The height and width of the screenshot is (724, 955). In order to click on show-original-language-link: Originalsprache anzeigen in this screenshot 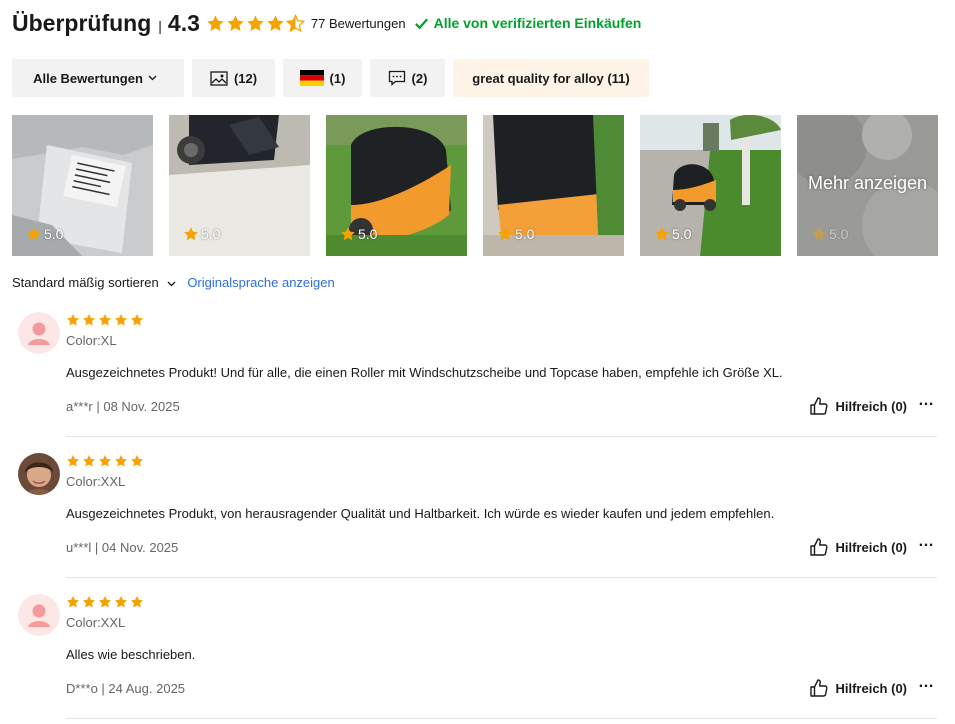, I will do `click(260, 282)`.